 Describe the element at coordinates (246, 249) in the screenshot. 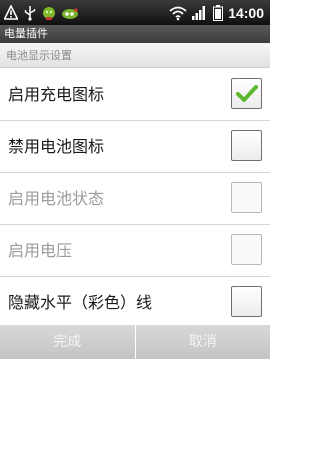

I see `checkbox-enable-voltage` at that location.